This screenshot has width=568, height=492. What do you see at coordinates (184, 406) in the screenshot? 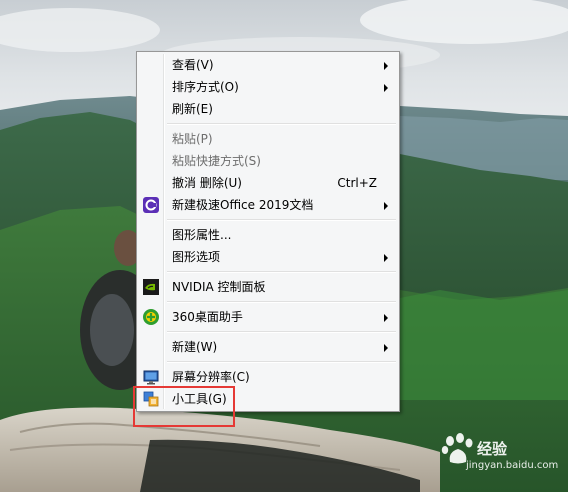
I see `red-highlight-annotation` at bounding box center [184, 406].